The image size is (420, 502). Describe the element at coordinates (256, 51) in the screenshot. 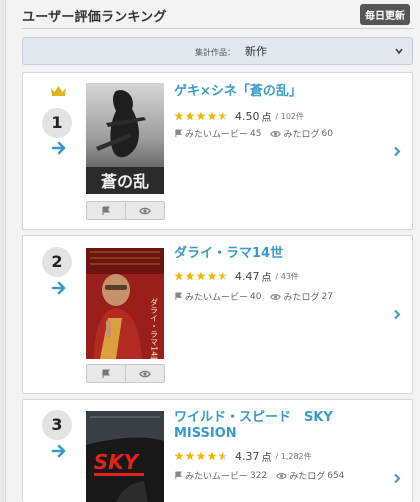

I see `filter-value: 新作` at that location.